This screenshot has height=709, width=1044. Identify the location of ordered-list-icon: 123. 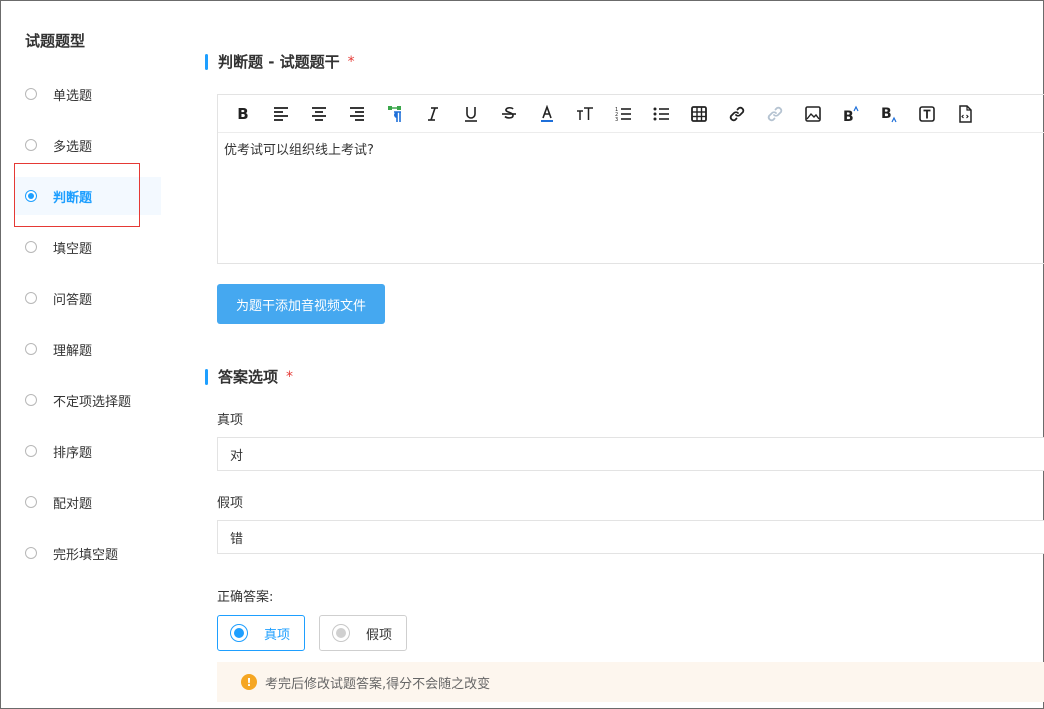
(623, 114).